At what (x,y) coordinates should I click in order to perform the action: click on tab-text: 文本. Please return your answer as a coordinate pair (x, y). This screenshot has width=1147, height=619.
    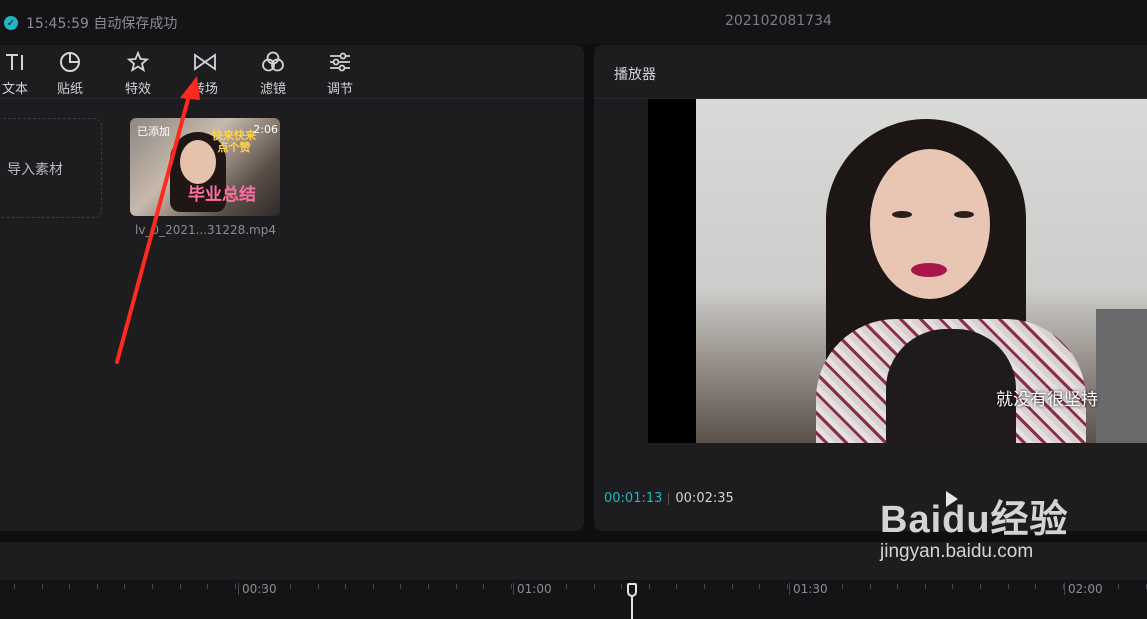
    Looking at the image, I should click on (20, 73).